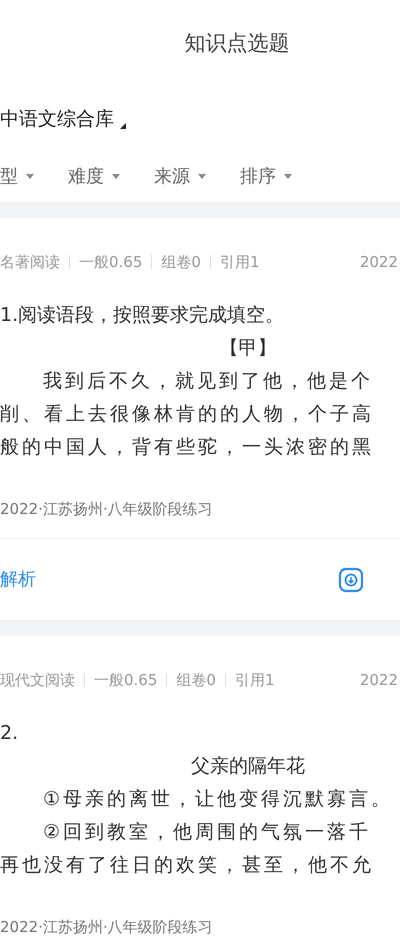  What do you see at coordinates (187, 414) in the screenshot?
I see `passage-line: 削、看上去很像林肯的的人物，个子高` at bounding box center [187, 414].